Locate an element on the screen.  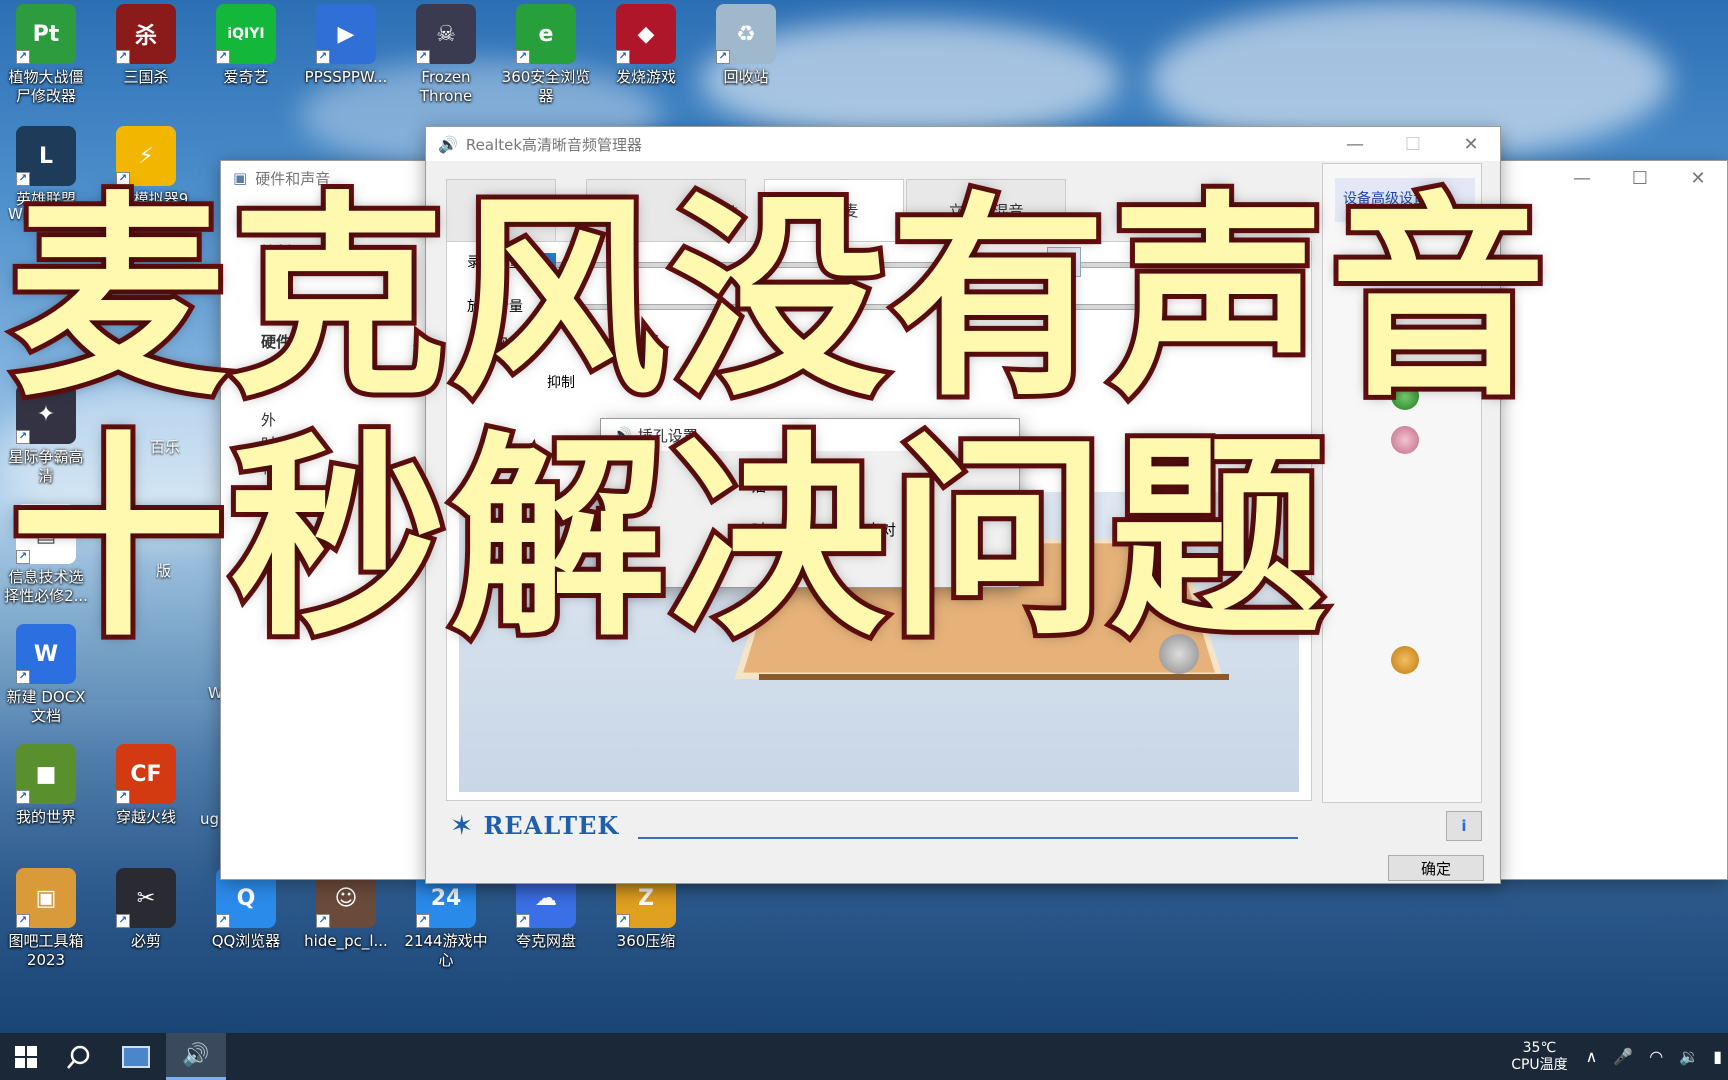
desktop-icon: ■ ↗ 我的世界 is located at coordinates (46, 785).